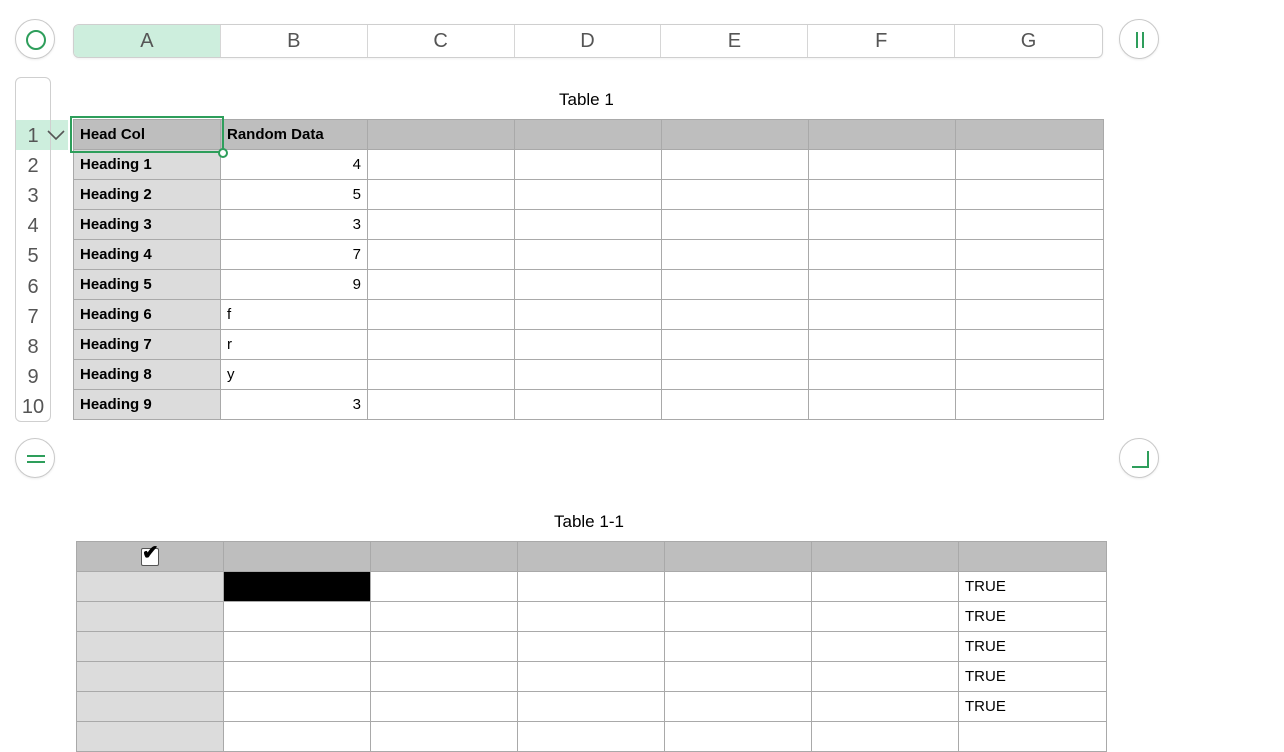 The image size is (1284, 752). I want to click on filled-black-cell, so click(297, 586).